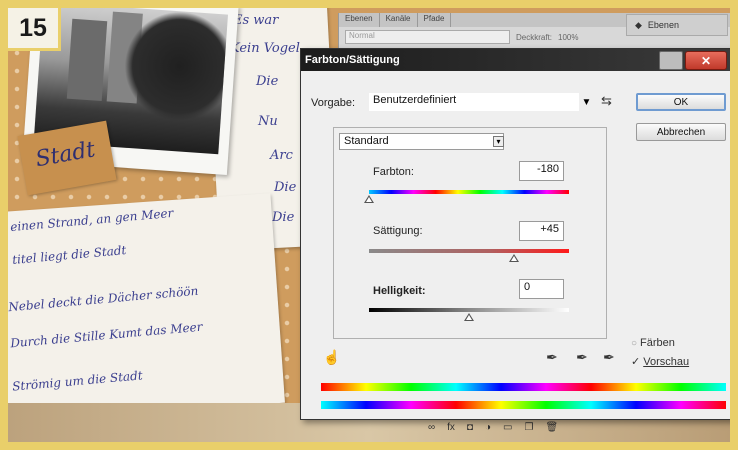 Image resolution: width=738 pixels, height=450 pixels. I want to click on saturation-label: Sättigung:, so click(398, 231).